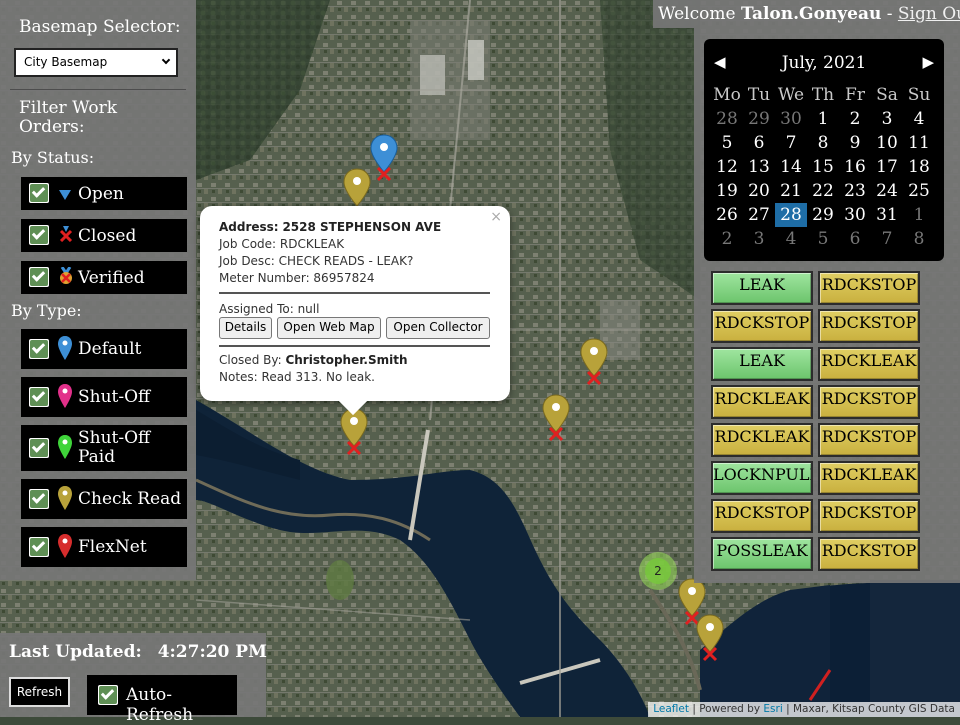 The width and height of the screenshot is (960, 725). Describe the element at coordinates (759, 167) in the screenshot. I see `calendar-day: 13` at that location.